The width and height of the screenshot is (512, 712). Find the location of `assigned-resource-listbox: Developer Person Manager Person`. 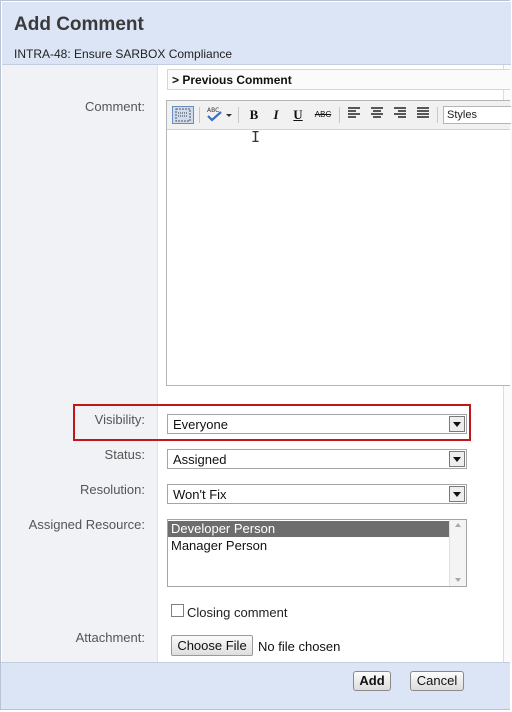

assigned-resource-listbox: Developer Person Manager Person is located at coordinates (317, 553).